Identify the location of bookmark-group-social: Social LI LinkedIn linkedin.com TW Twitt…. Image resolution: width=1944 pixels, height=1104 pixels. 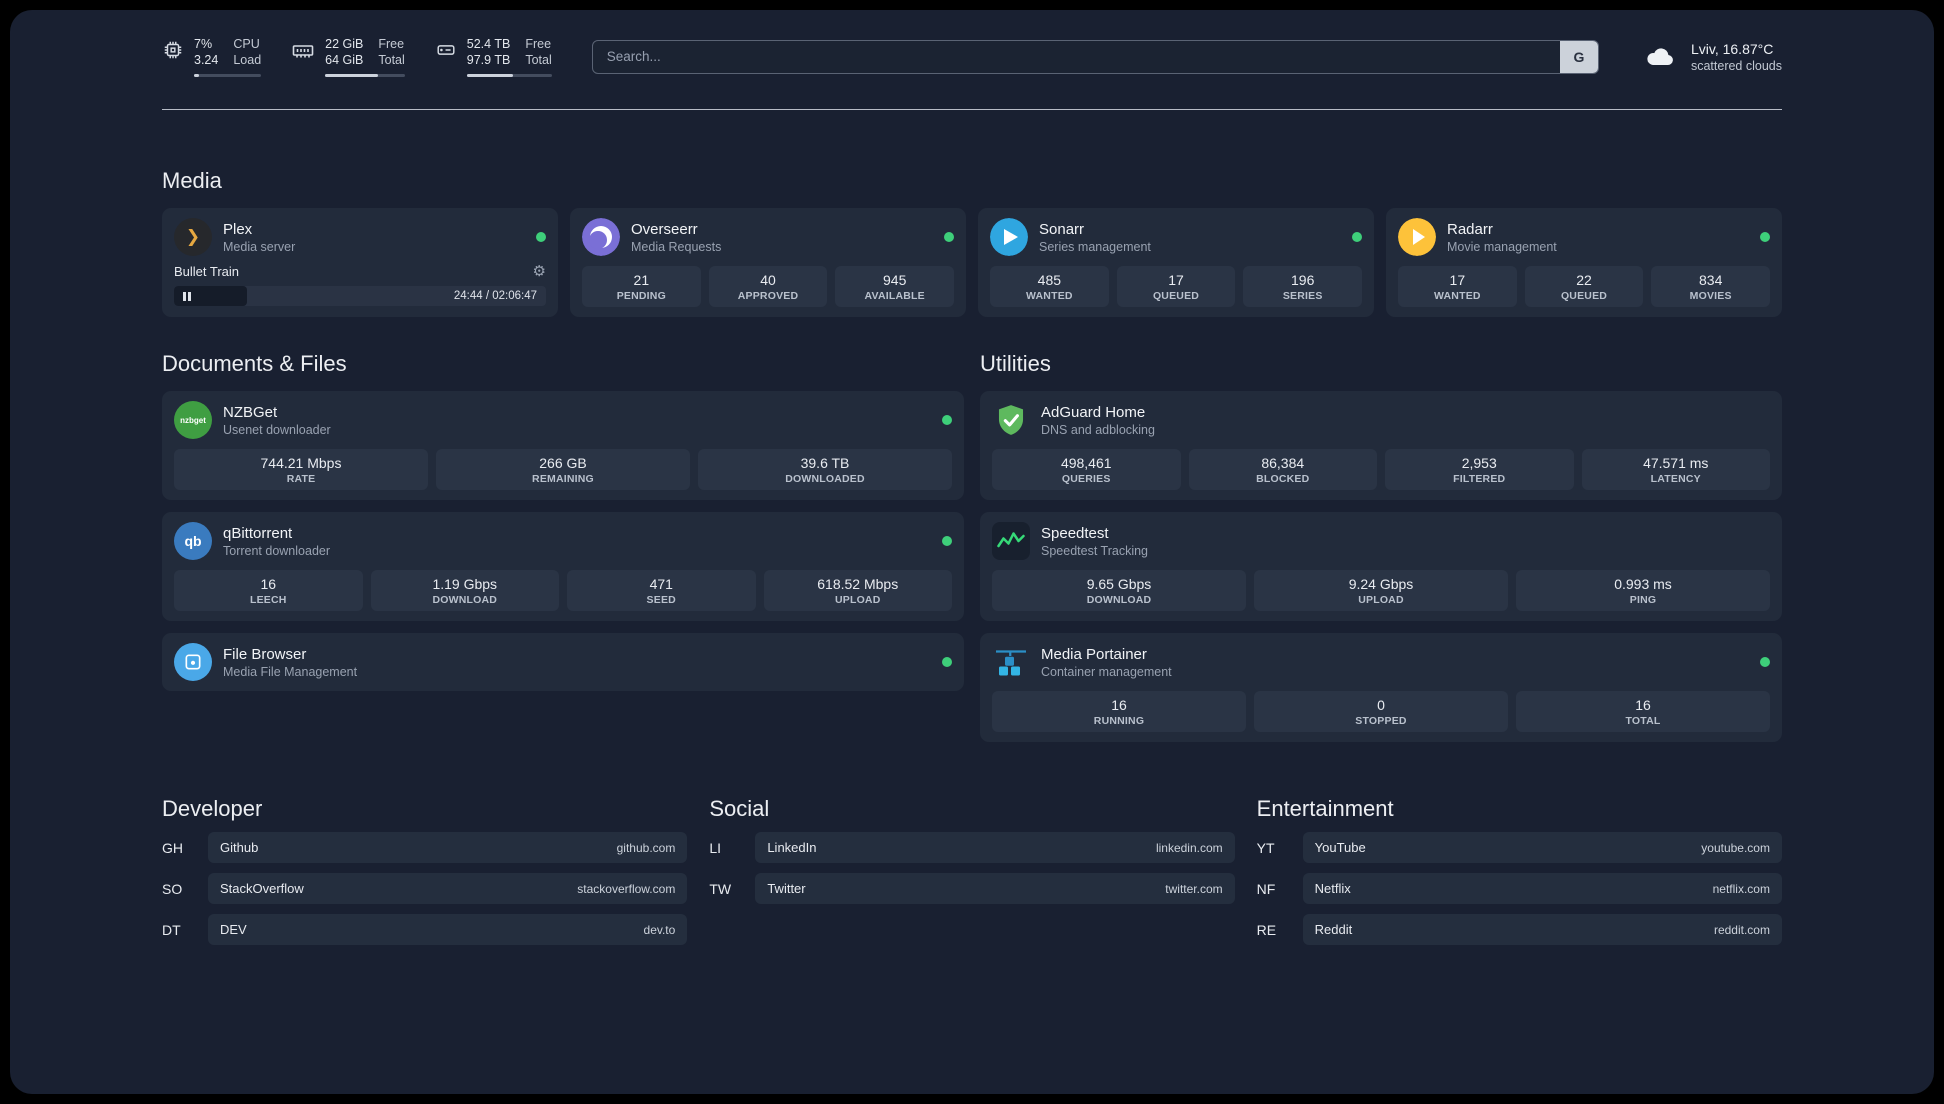
(972, 823).